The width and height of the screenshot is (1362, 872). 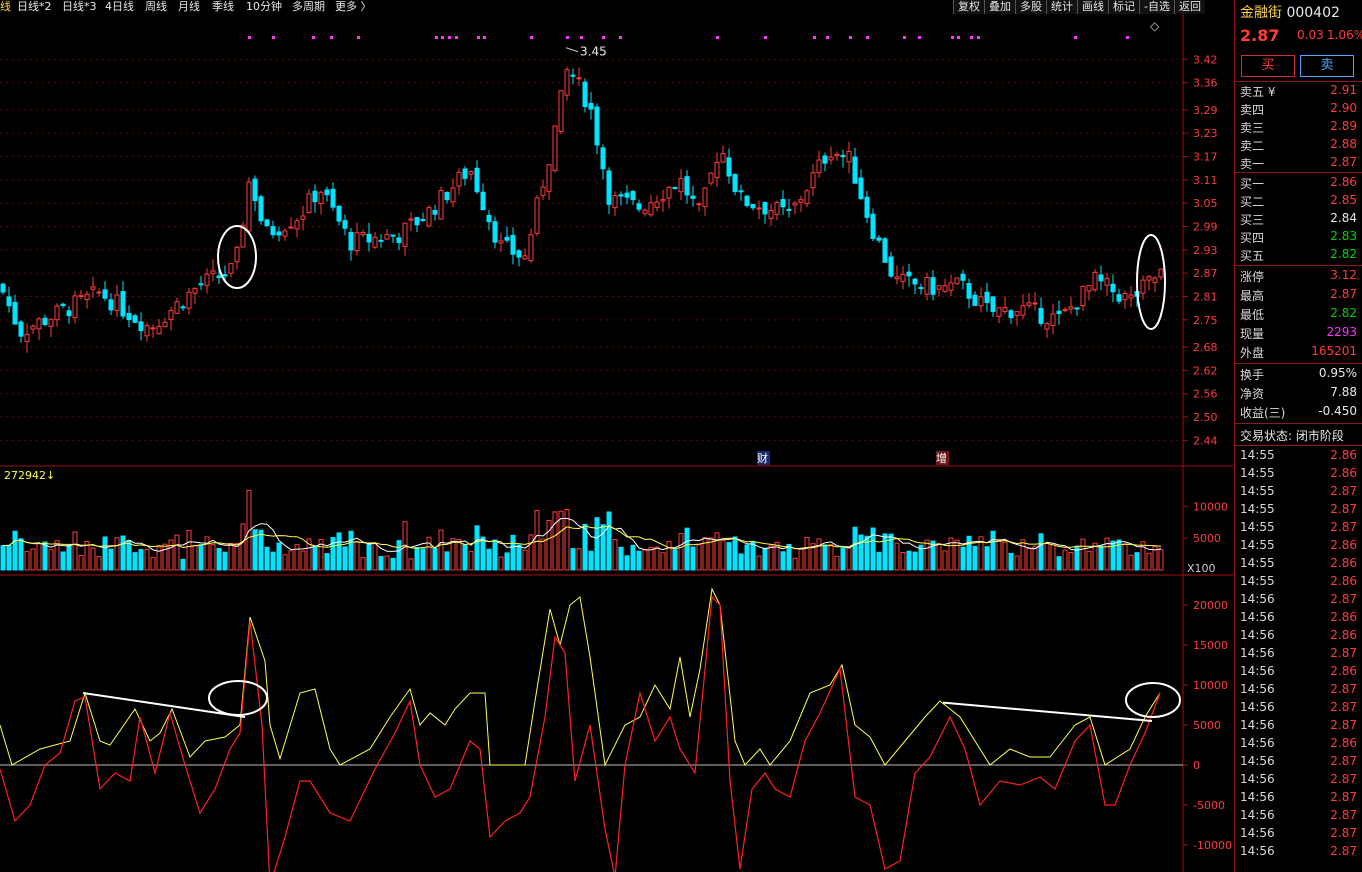 I want to click on stat-3-label: 现量, so click(x=1252, y=334).